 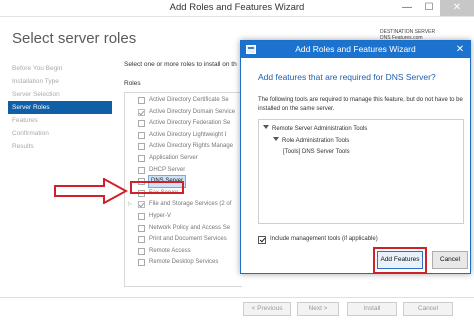 I want to click on role-row: Remote Access, so click(x=183, y=251).